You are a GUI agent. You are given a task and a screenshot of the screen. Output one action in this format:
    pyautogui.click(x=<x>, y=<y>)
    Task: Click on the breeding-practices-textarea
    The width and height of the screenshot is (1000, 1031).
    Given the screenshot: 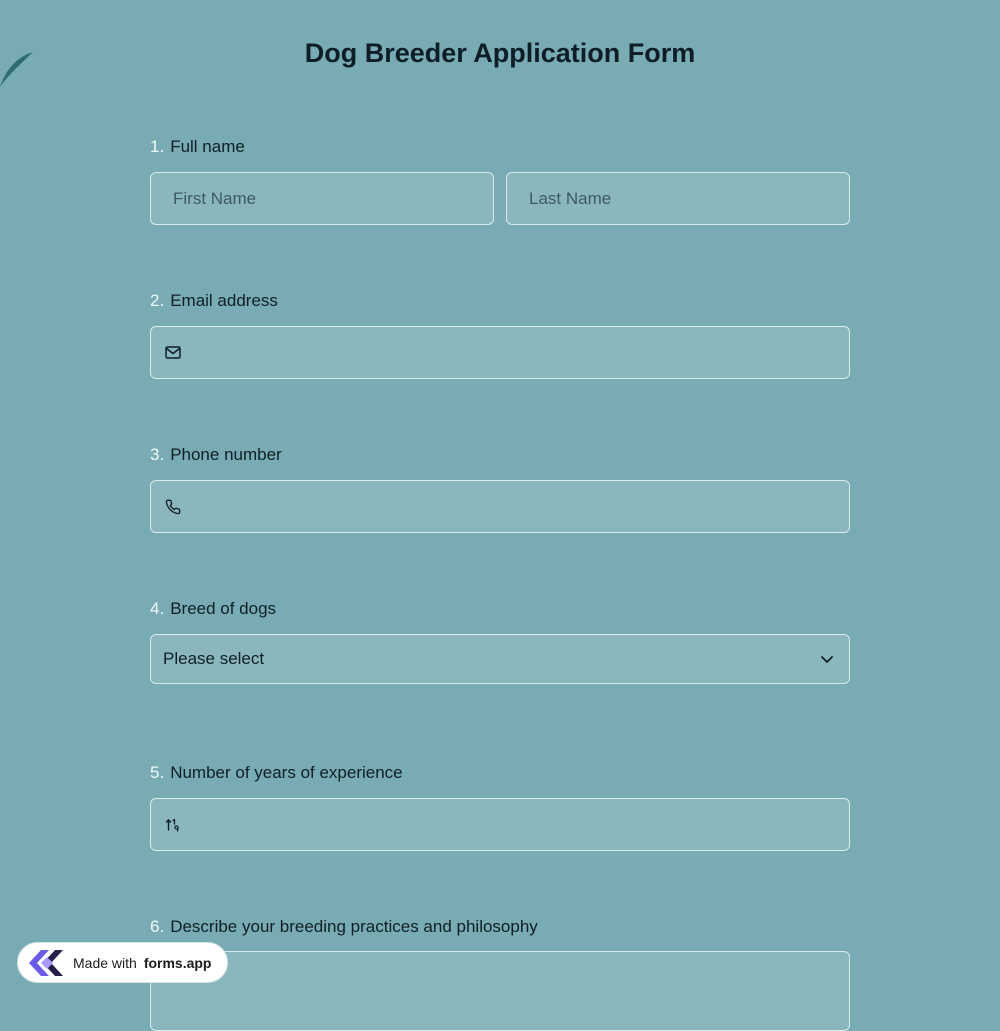 What is the action you would take?
    pyautogui.click(x=500, y=991)
    